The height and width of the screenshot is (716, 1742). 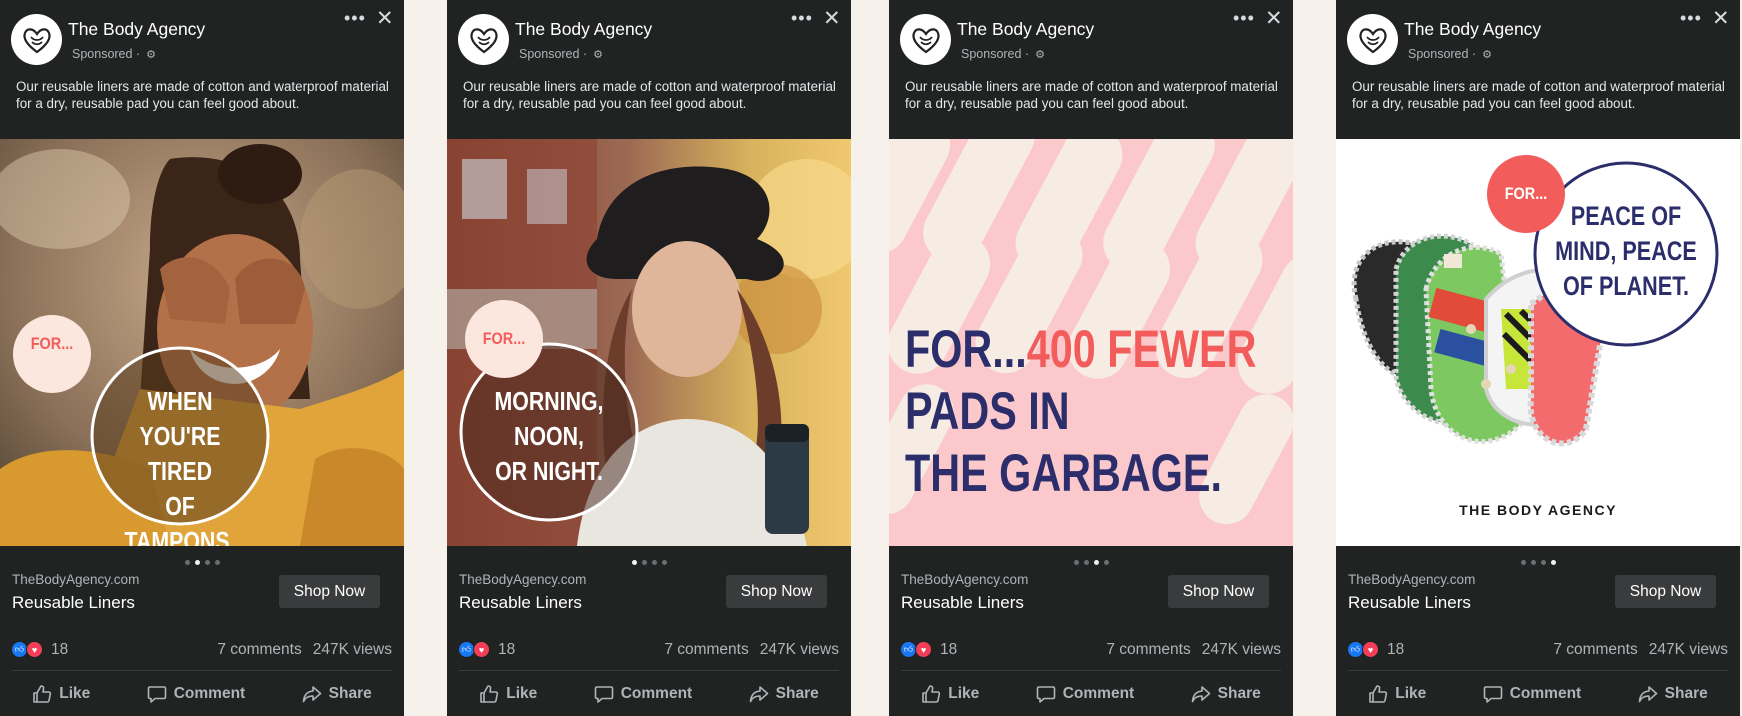 I want to click on ad-image-morning-noon-night: FOR... MORNING, NOON, OR NIGHT., so click(x=649, y=342).